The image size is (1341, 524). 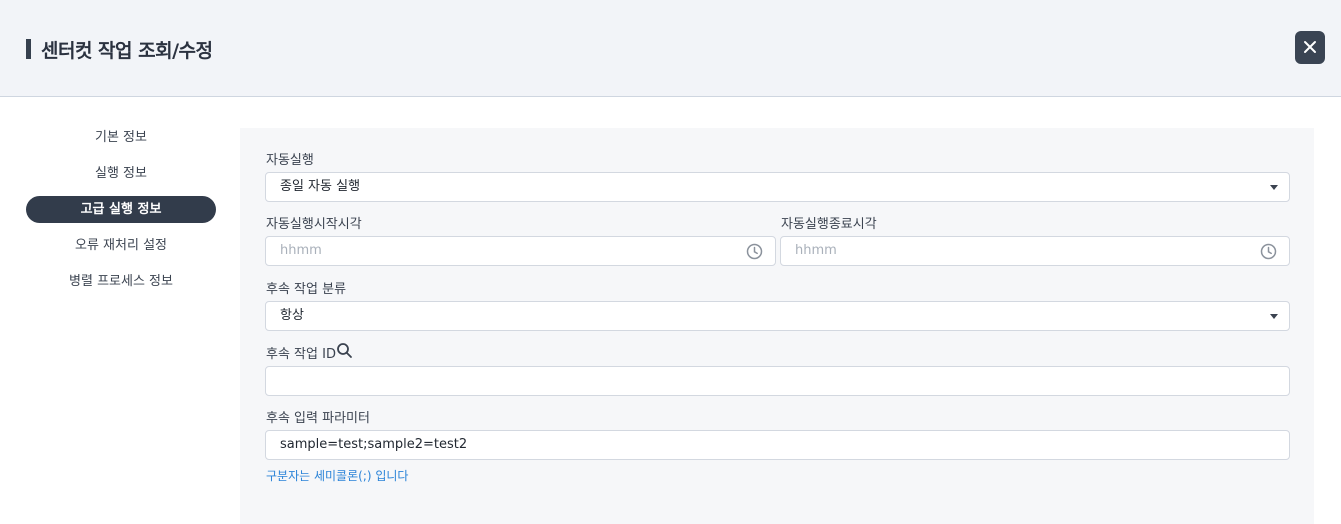 I want to click on sidebar-item-error-retry: 오류 재처리 설정, so click(x=121, y=245).